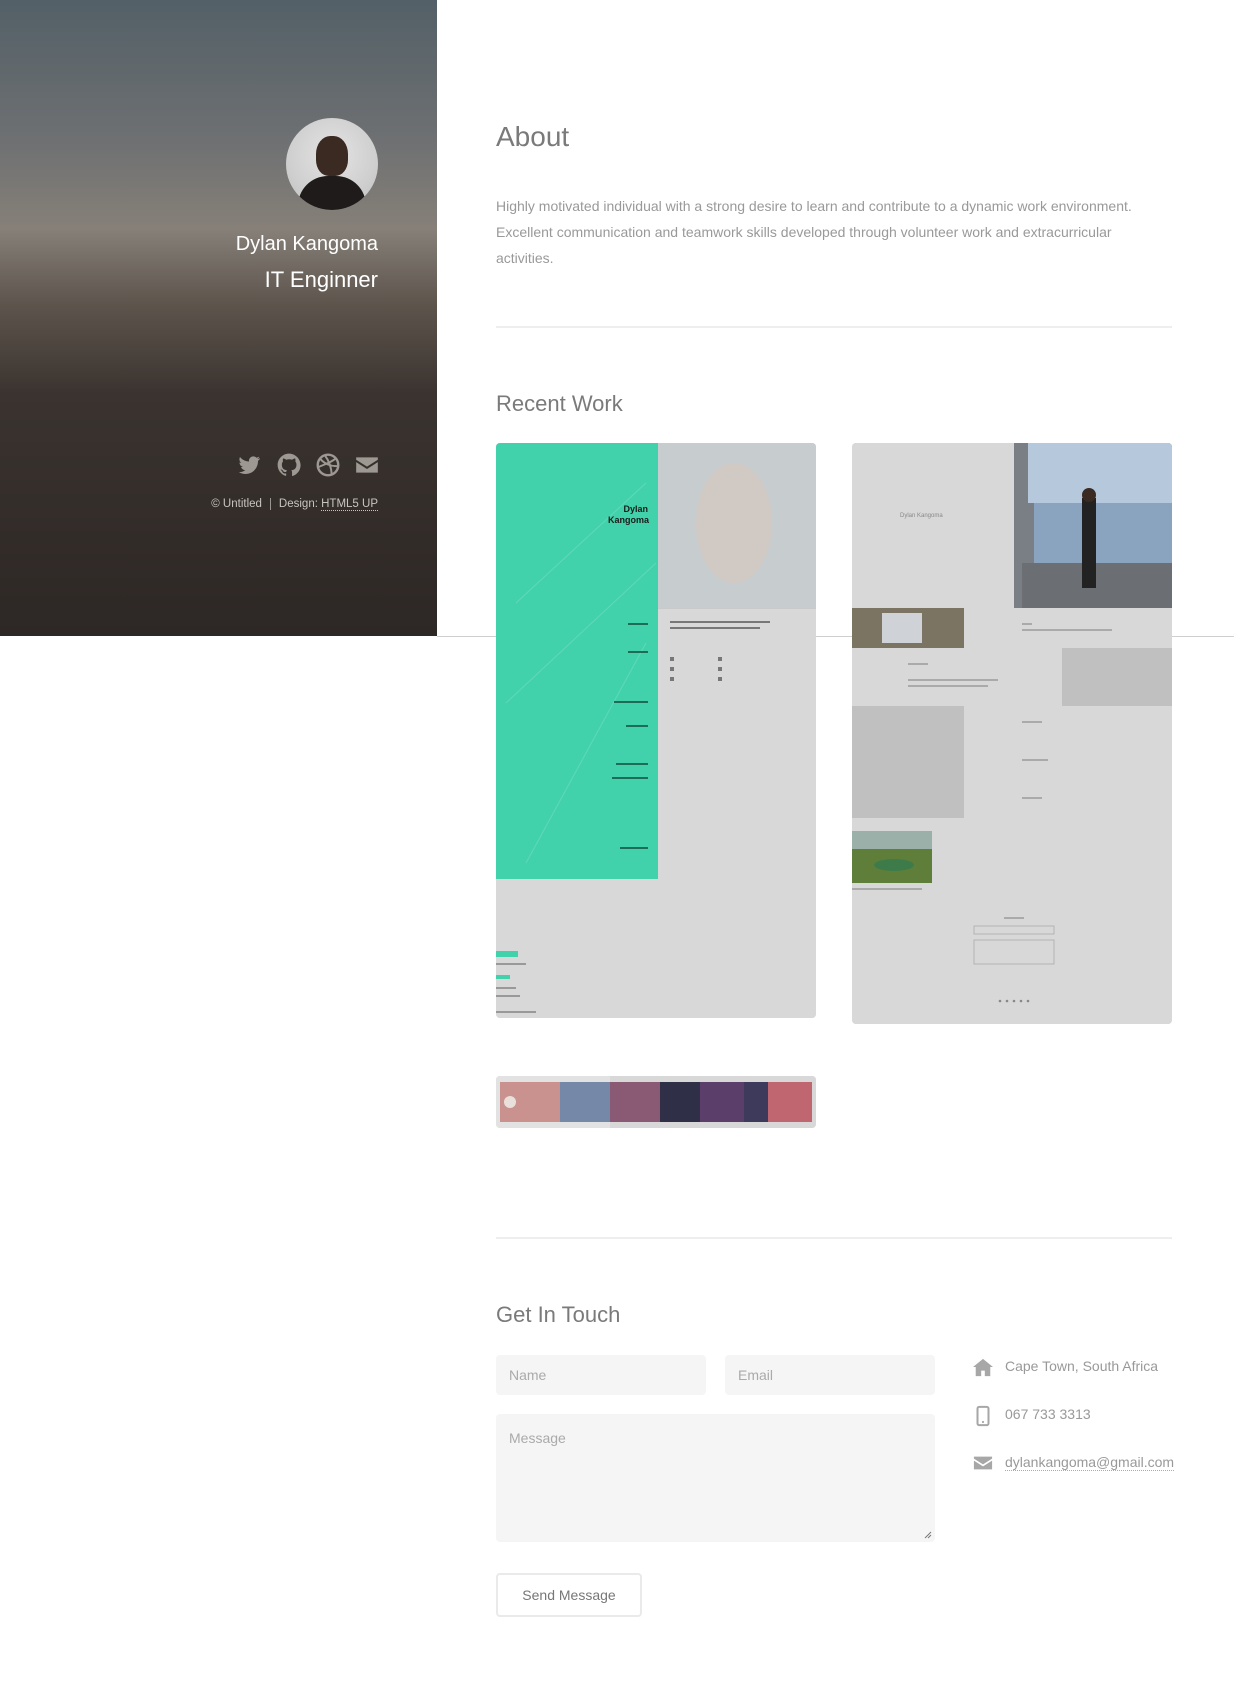 This screenshot has width=1234, height=1704. What do you see at coordinates (321, 279) in the screenshot?
I see `profile-title: IT Enginner` at bounding box center [321, 279].